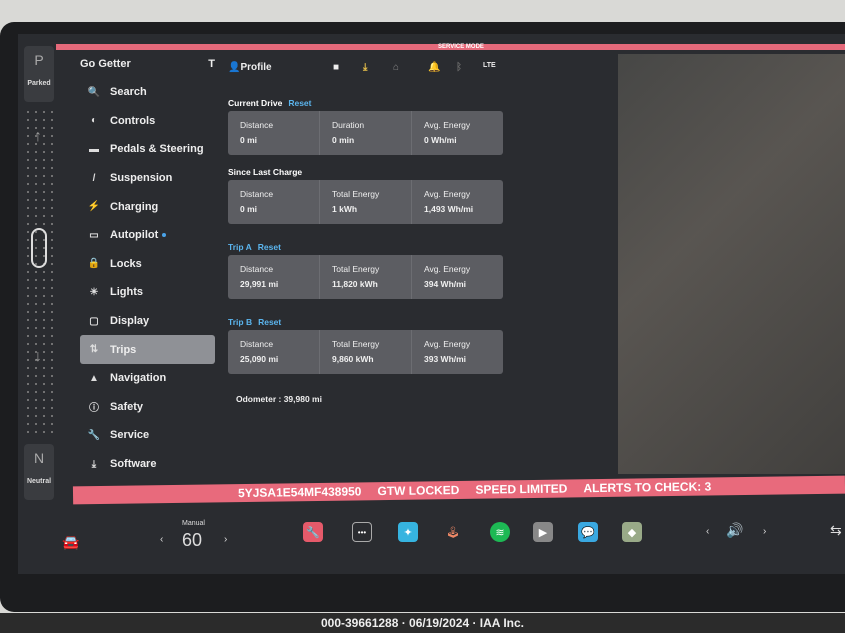  Describe the element at coordinates (336, 67) in the screenshot. I see `dashcam-icon: ■` at that location.